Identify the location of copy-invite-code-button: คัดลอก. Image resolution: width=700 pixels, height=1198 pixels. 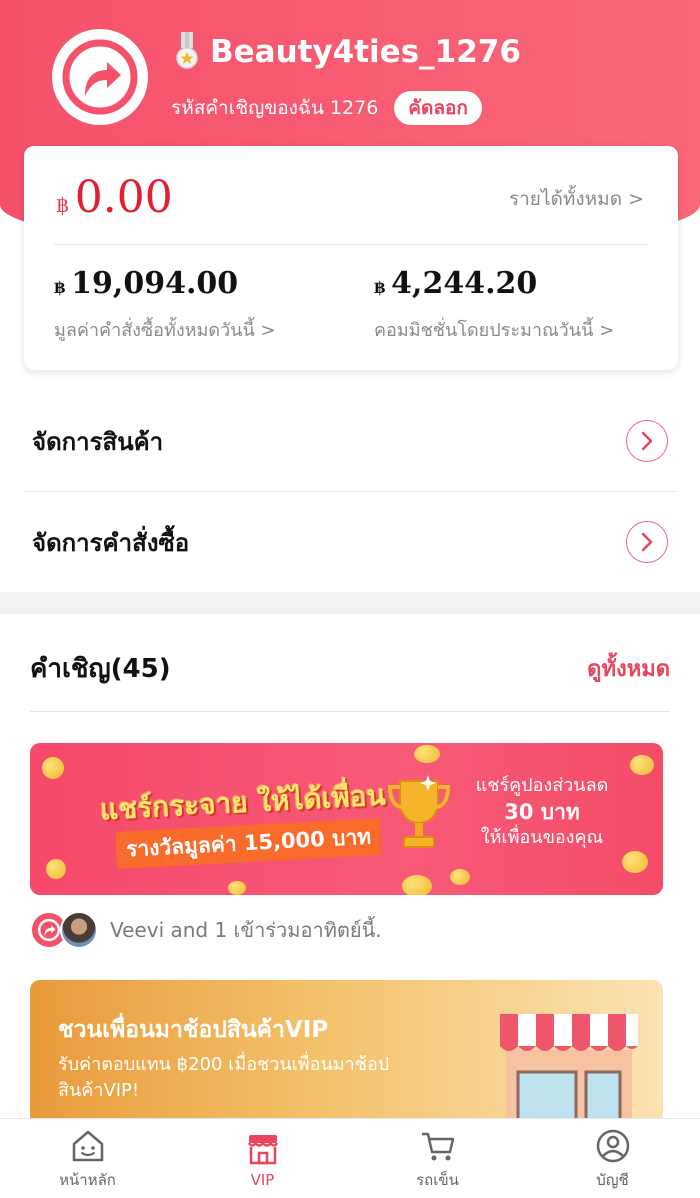
(438, 108).